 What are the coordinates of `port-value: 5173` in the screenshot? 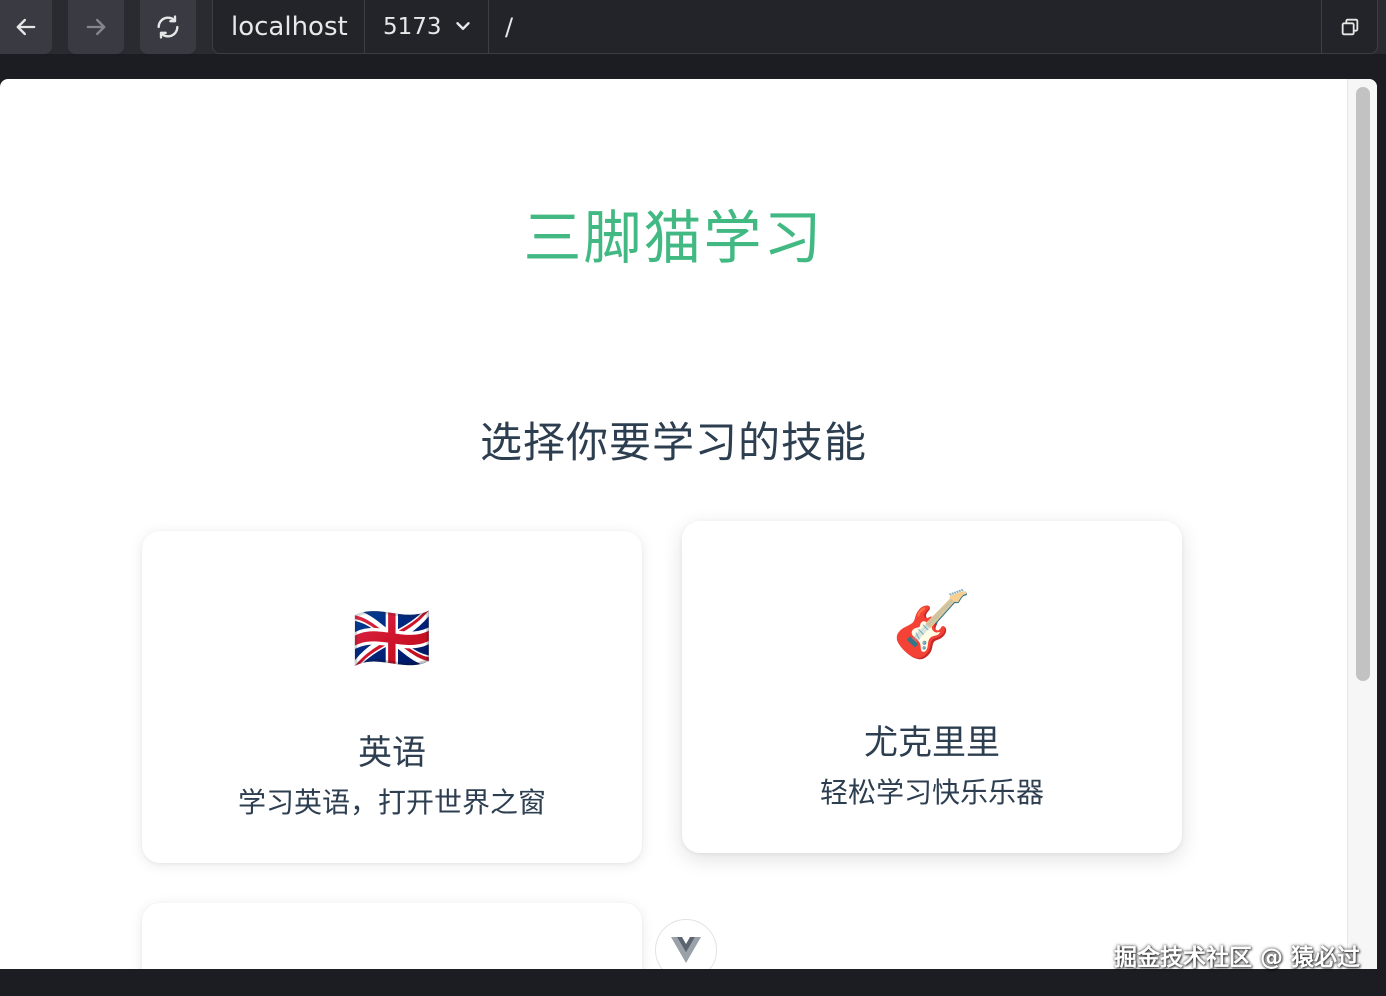 It's located at (412, 26).